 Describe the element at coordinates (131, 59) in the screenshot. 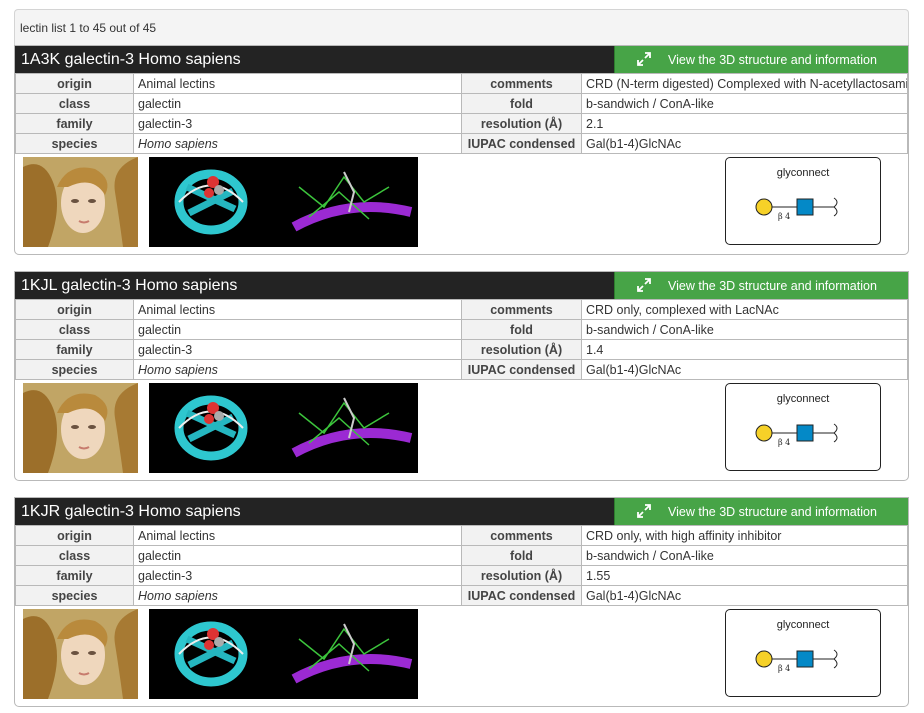

I see `card-title: 1A3K galectin-3 Homo sapiens` at that location.